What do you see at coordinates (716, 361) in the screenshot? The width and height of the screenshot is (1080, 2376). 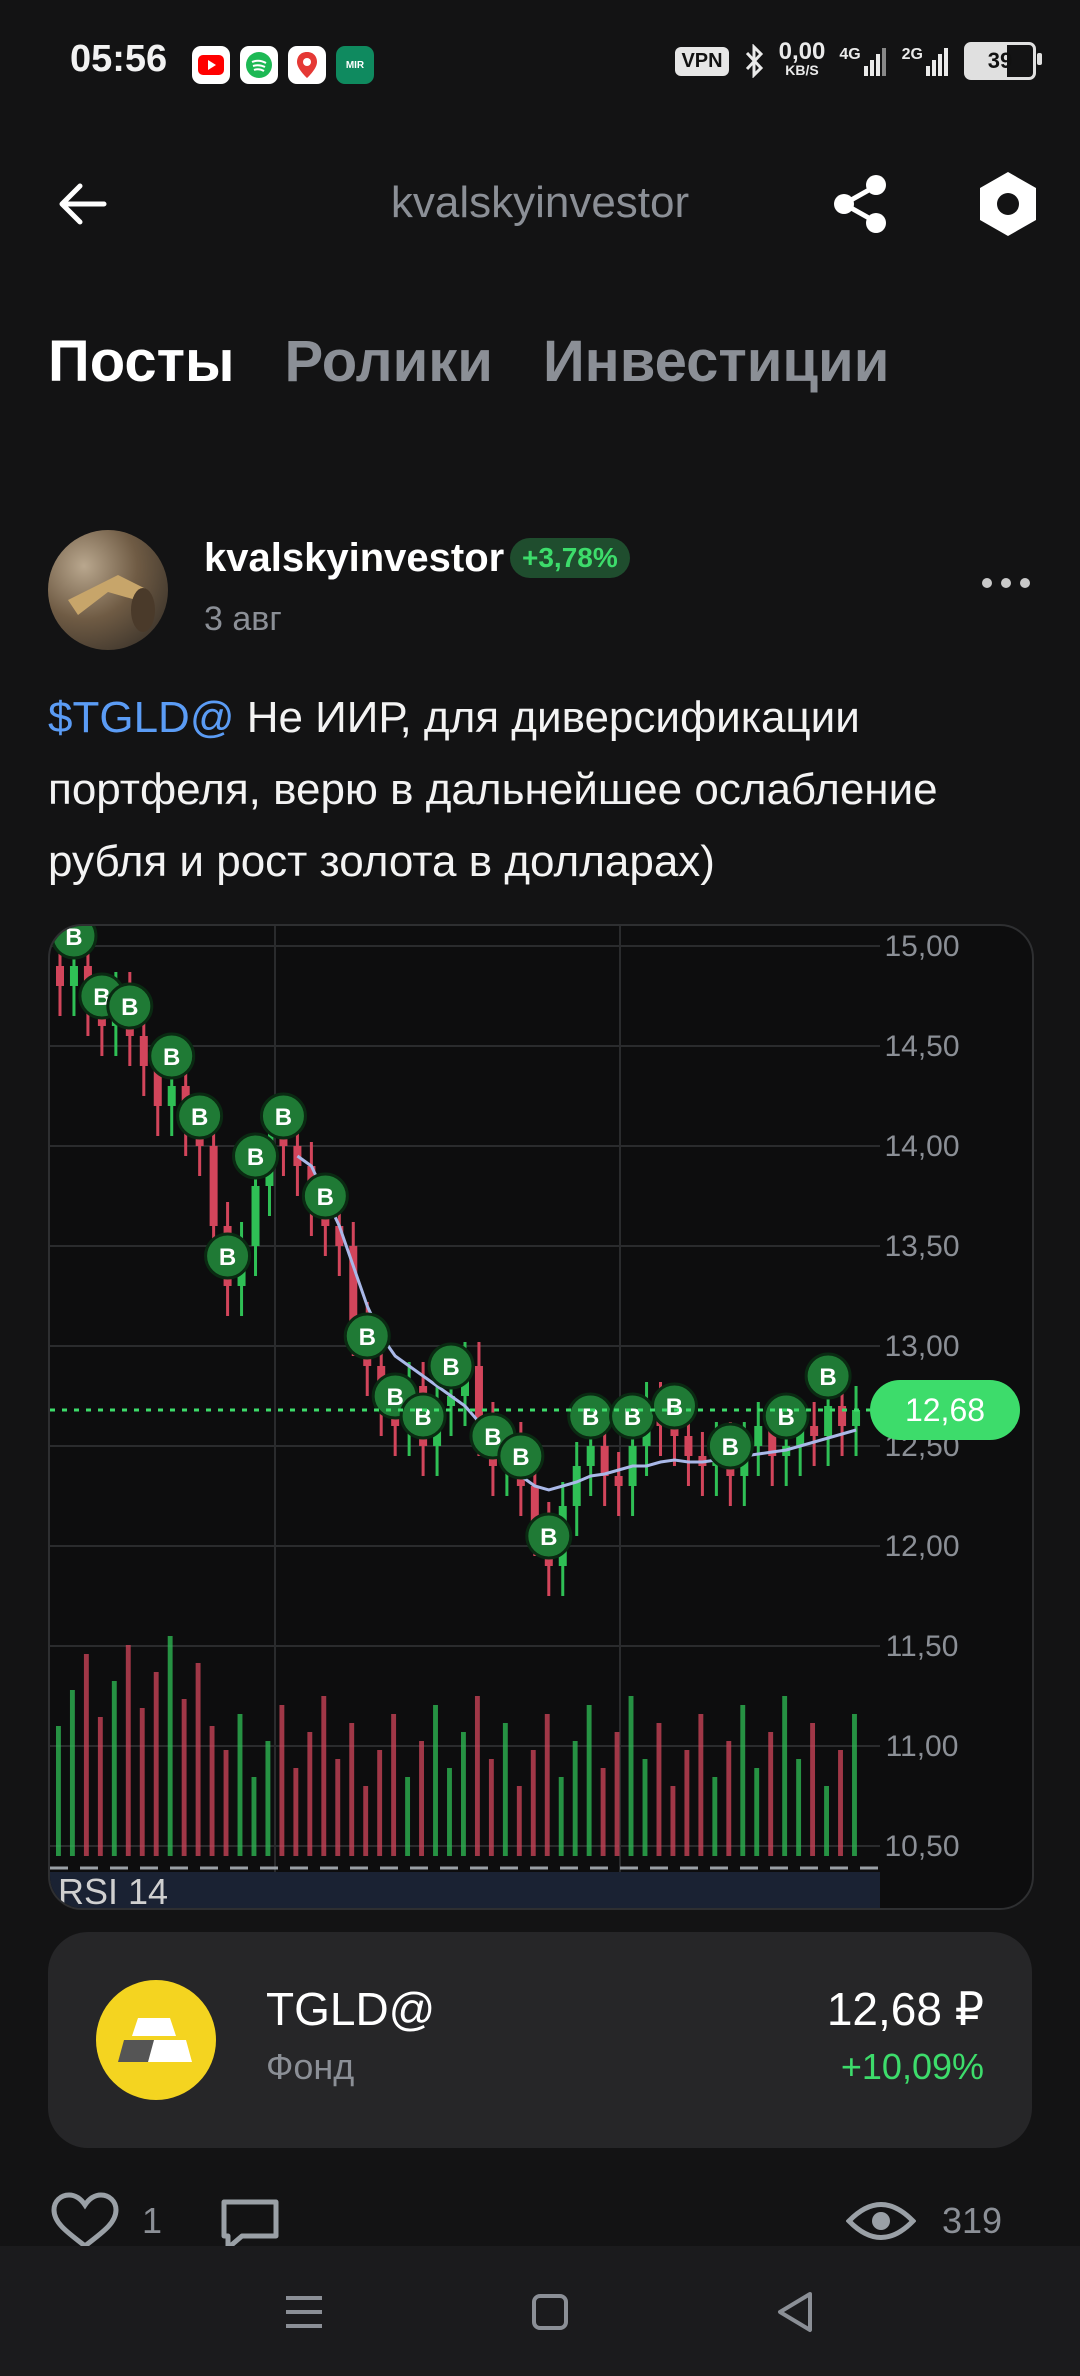 I see `tab-investments: Инвестиции` at bounding box center [716, 361].